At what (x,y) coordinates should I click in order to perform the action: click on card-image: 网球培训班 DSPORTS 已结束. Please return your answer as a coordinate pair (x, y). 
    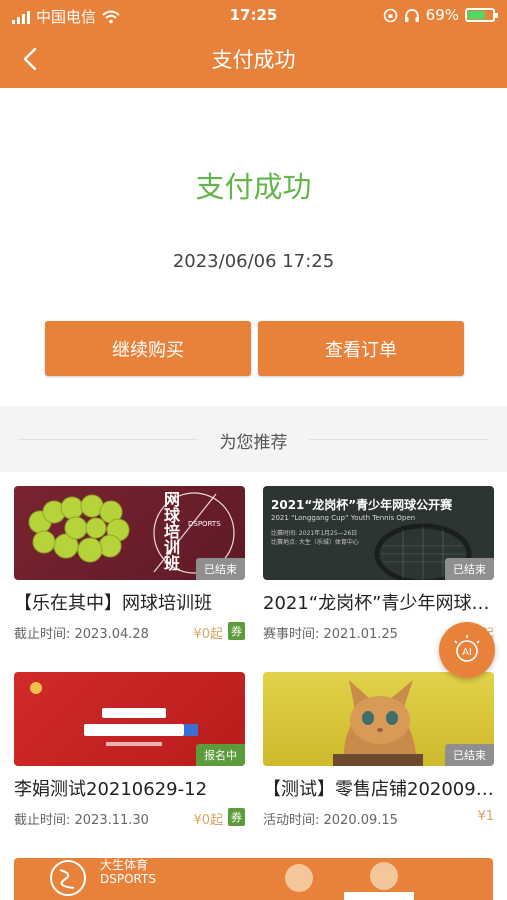
    Looking at the image, I should click on (129, 533).